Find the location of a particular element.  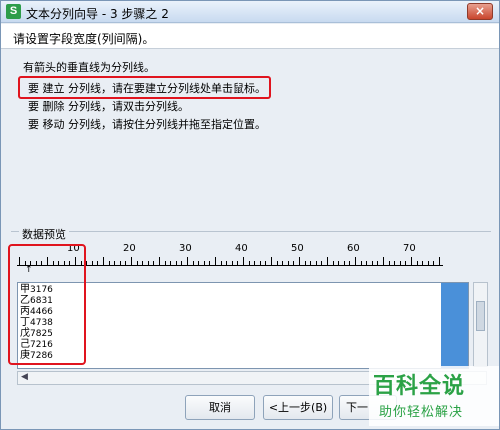

scroll-thumb is located at coordinates (480, 316).